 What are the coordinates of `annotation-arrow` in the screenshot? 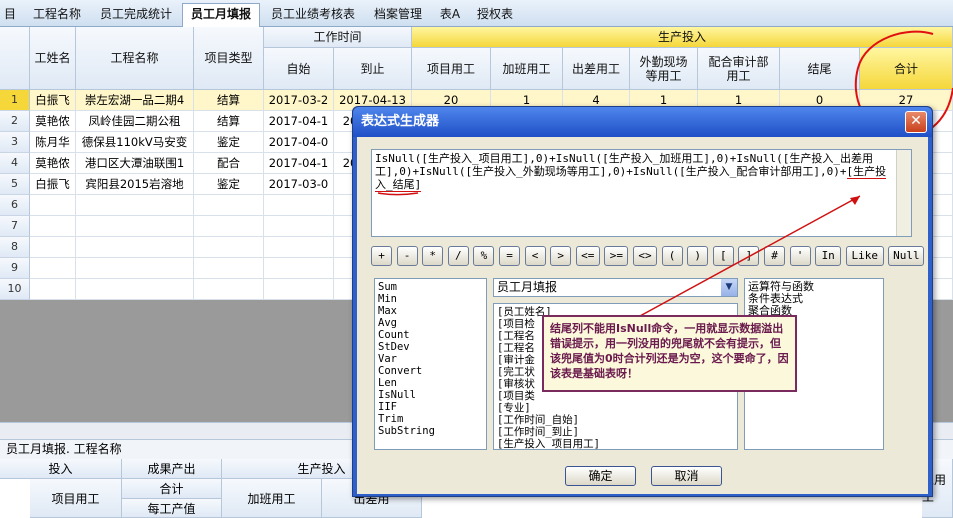 It's located at (619, 254).